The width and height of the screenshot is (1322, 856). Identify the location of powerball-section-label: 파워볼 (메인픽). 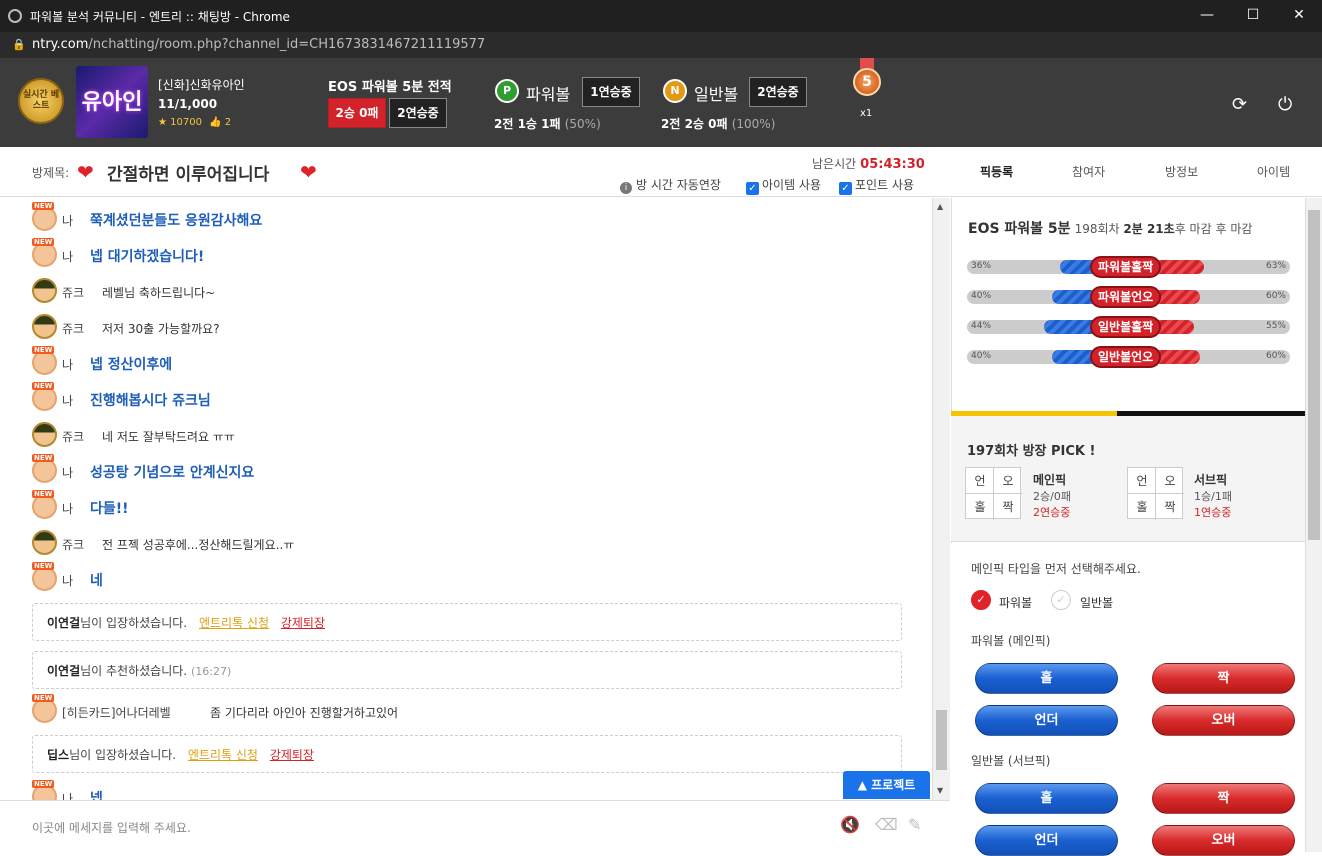
(1011, 641).